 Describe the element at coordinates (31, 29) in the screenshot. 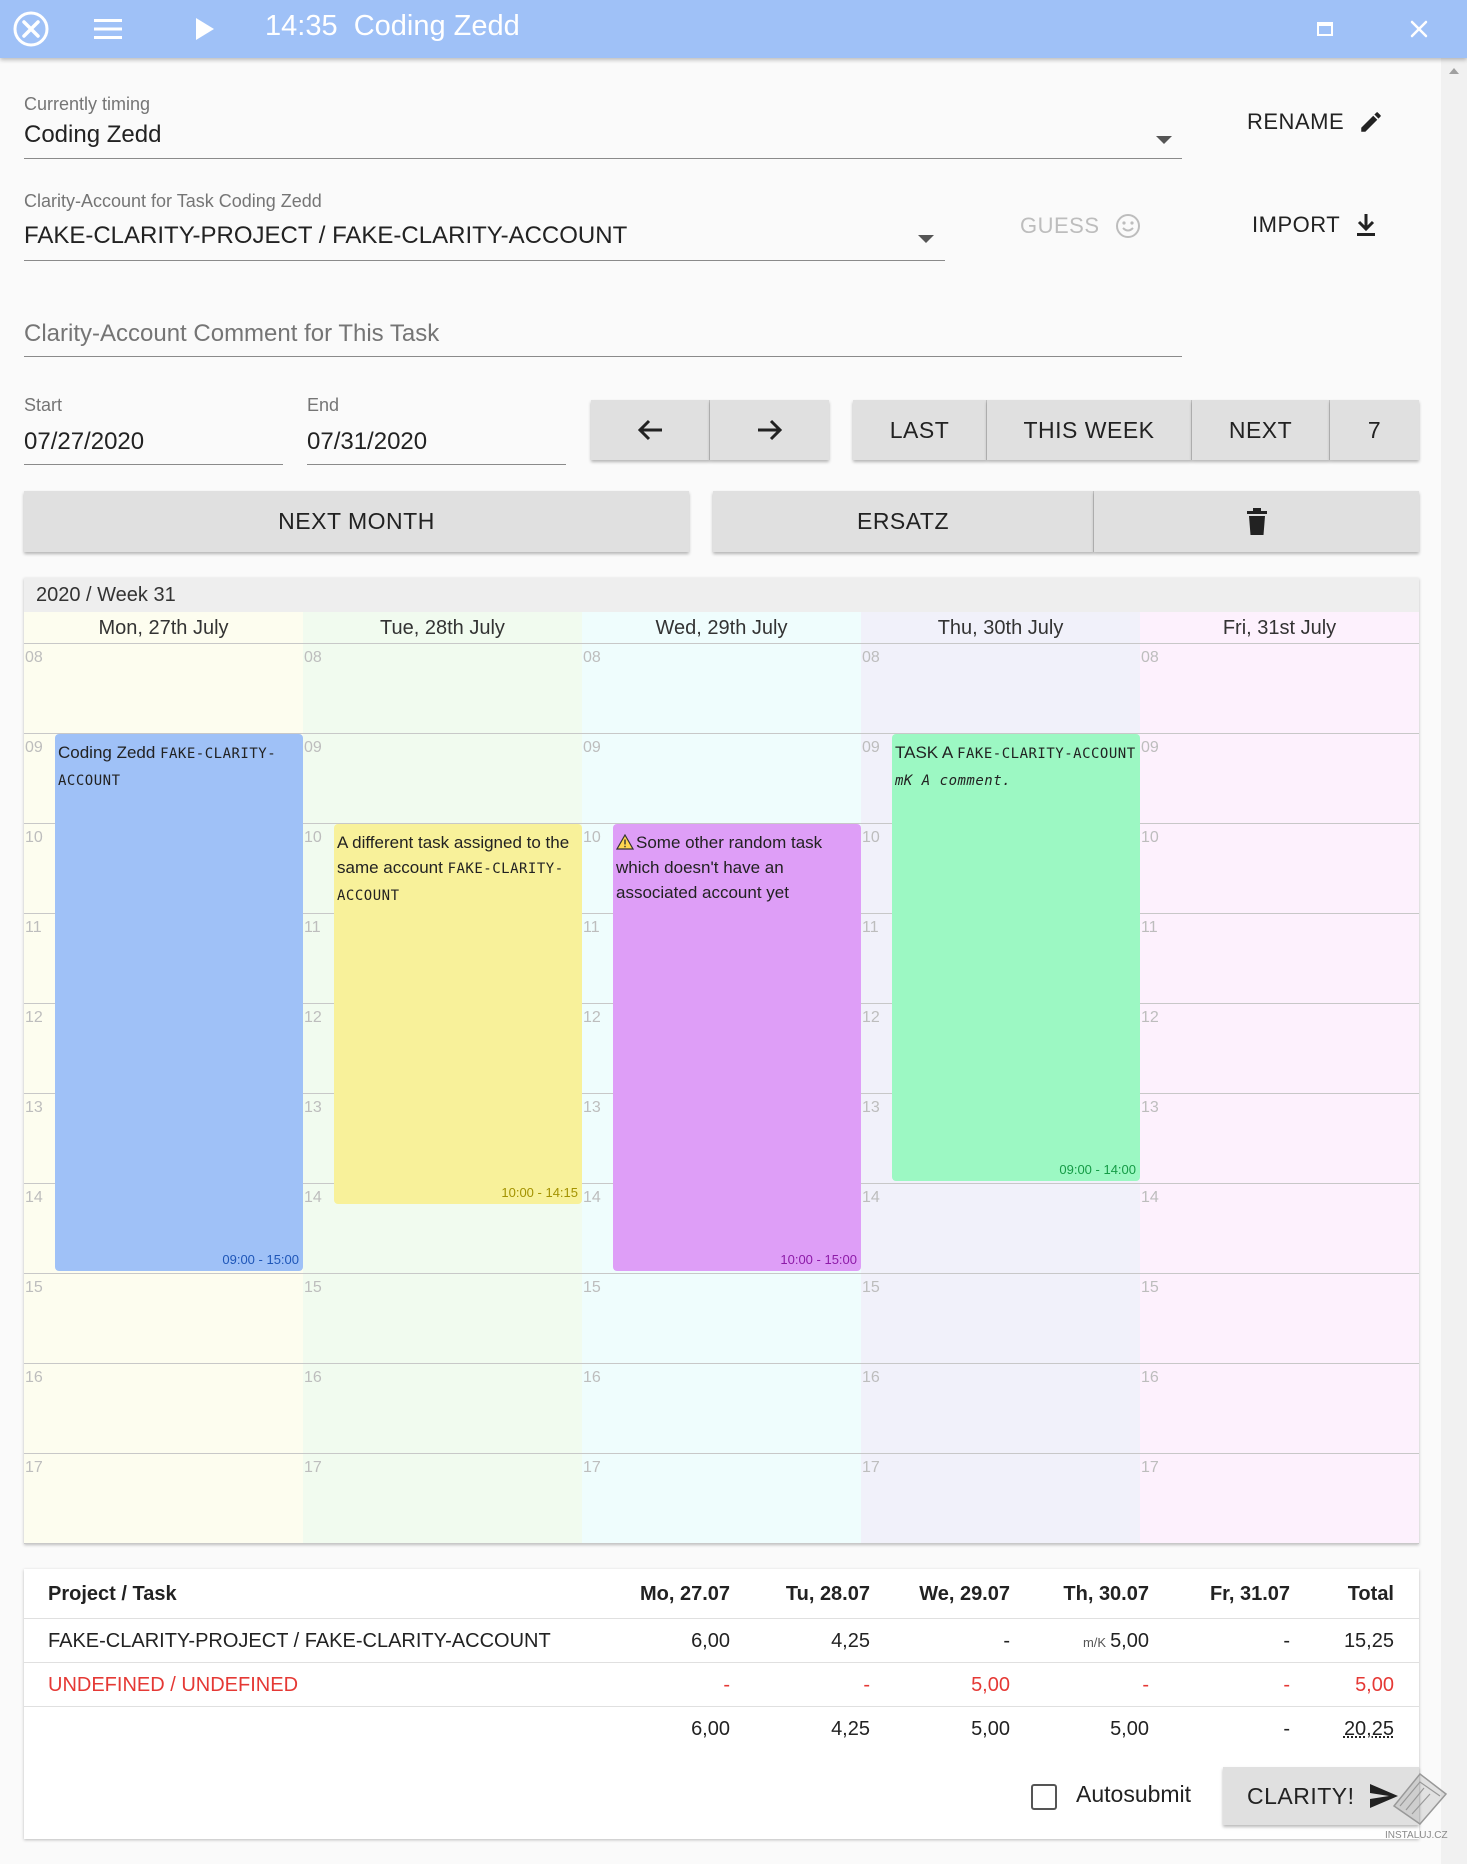

I see `close-circle-icon` at that location.